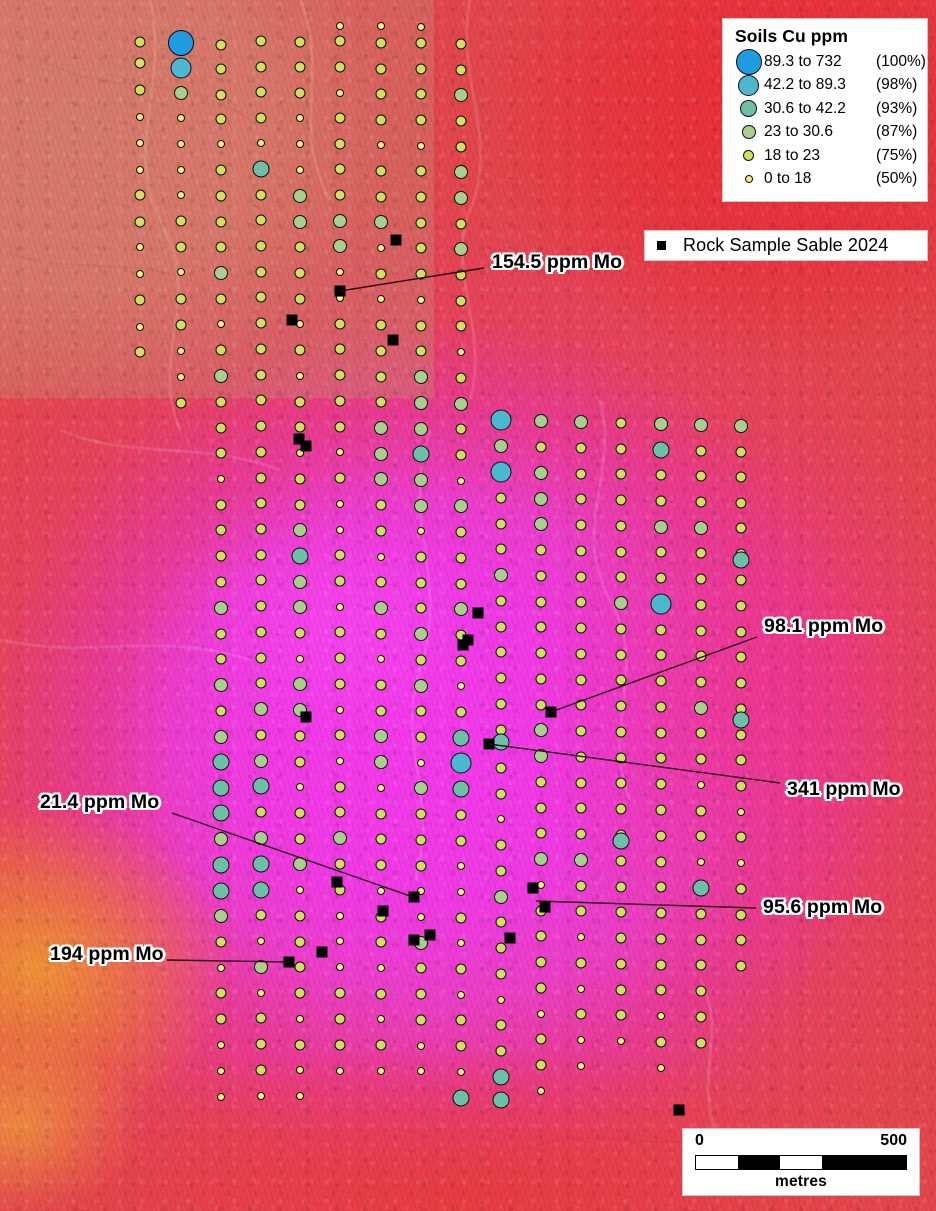 The width and height of the screenshot is (936, 1211). I want to click on legend-soils-percentile: (98%), so click(897, 85).